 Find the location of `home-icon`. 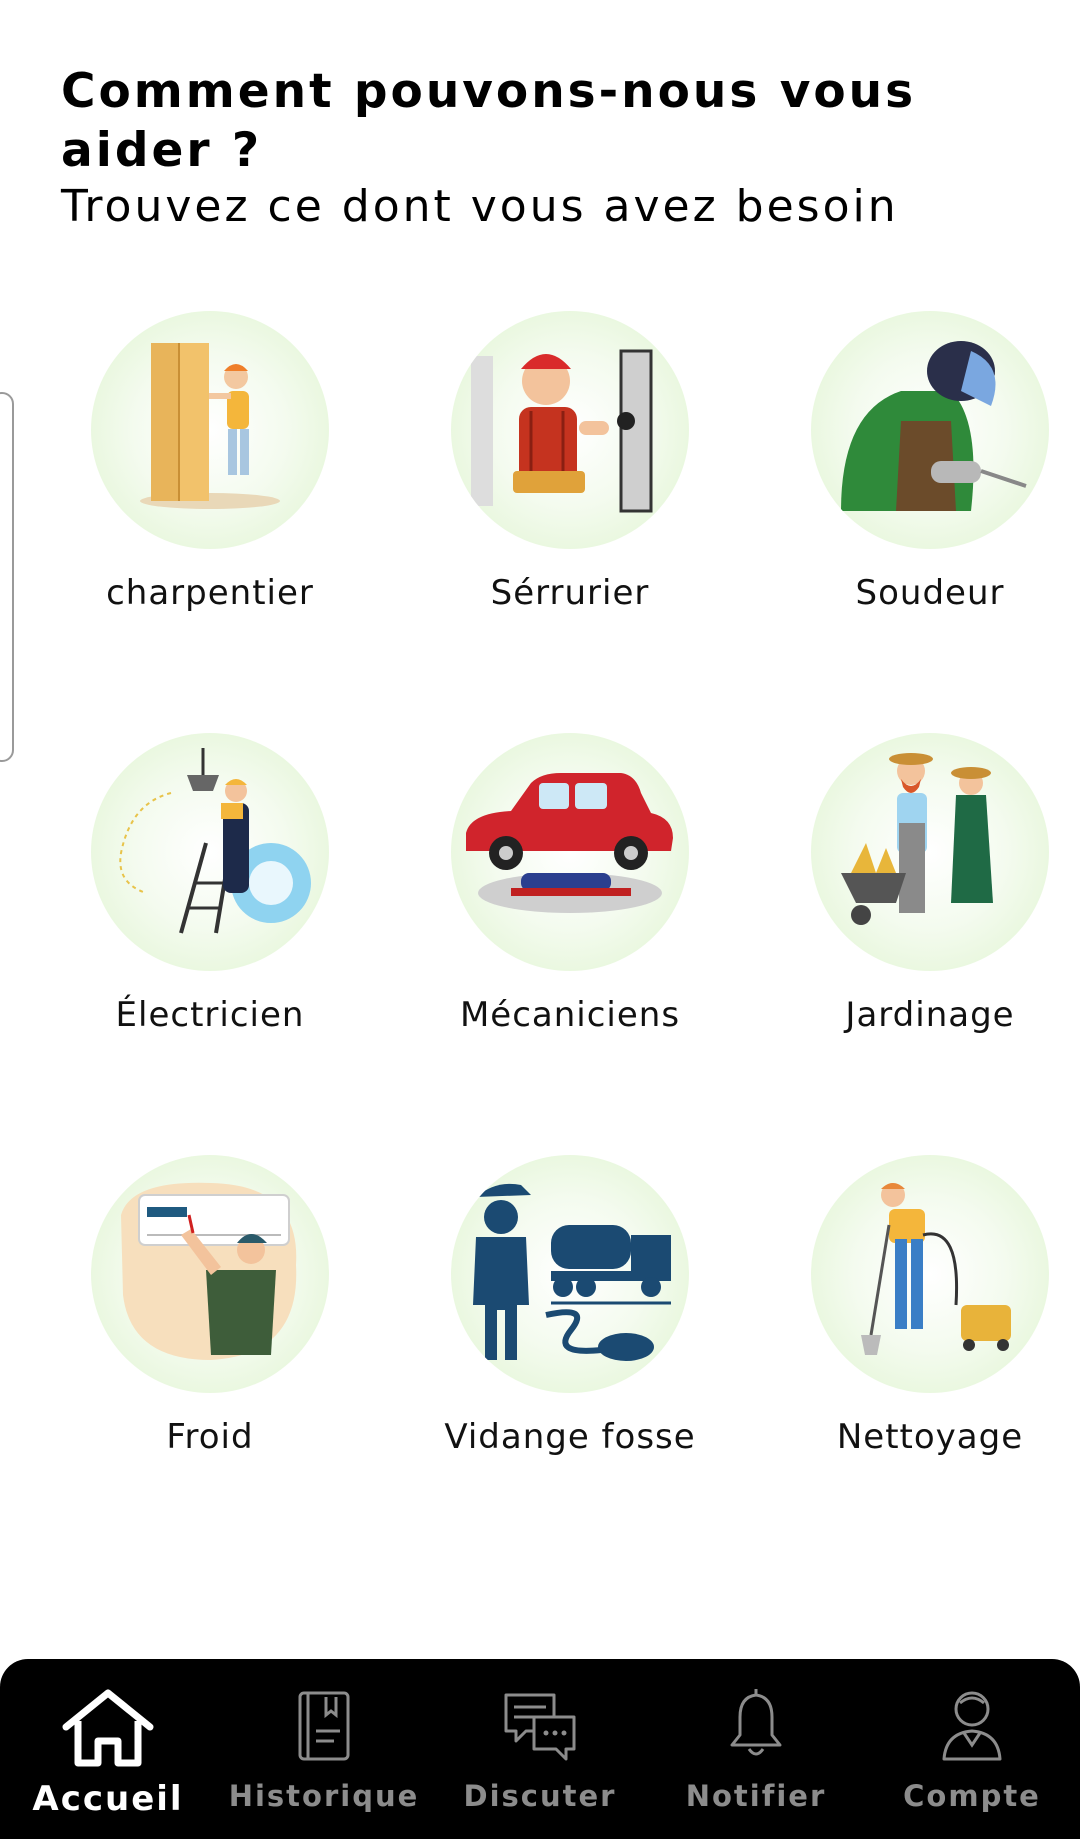

home-icon is located at coordinates (108, 1728).